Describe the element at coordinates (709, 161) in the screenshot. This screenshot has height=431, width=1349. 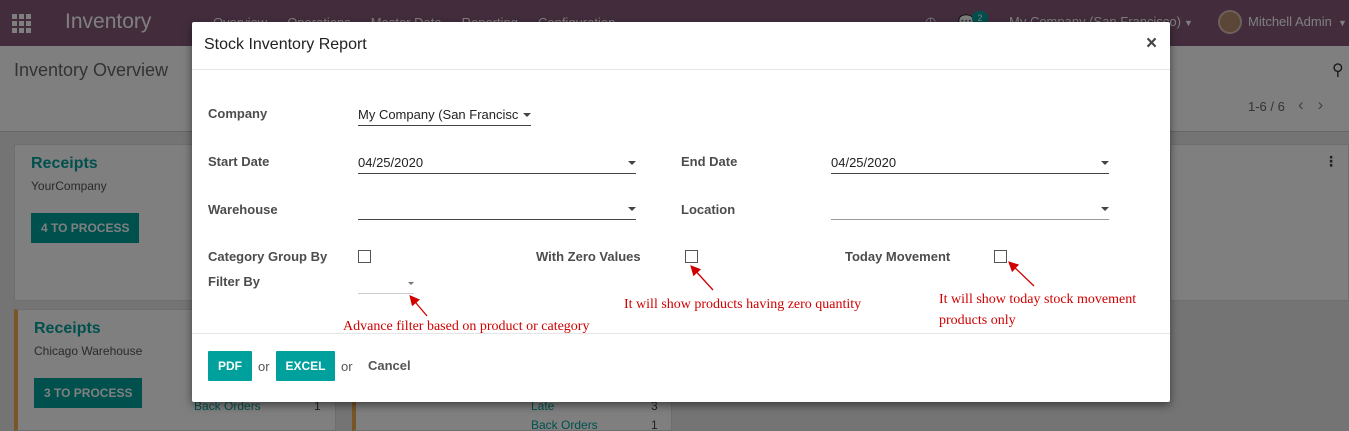
I see `end-date-label: End Date` at that location.